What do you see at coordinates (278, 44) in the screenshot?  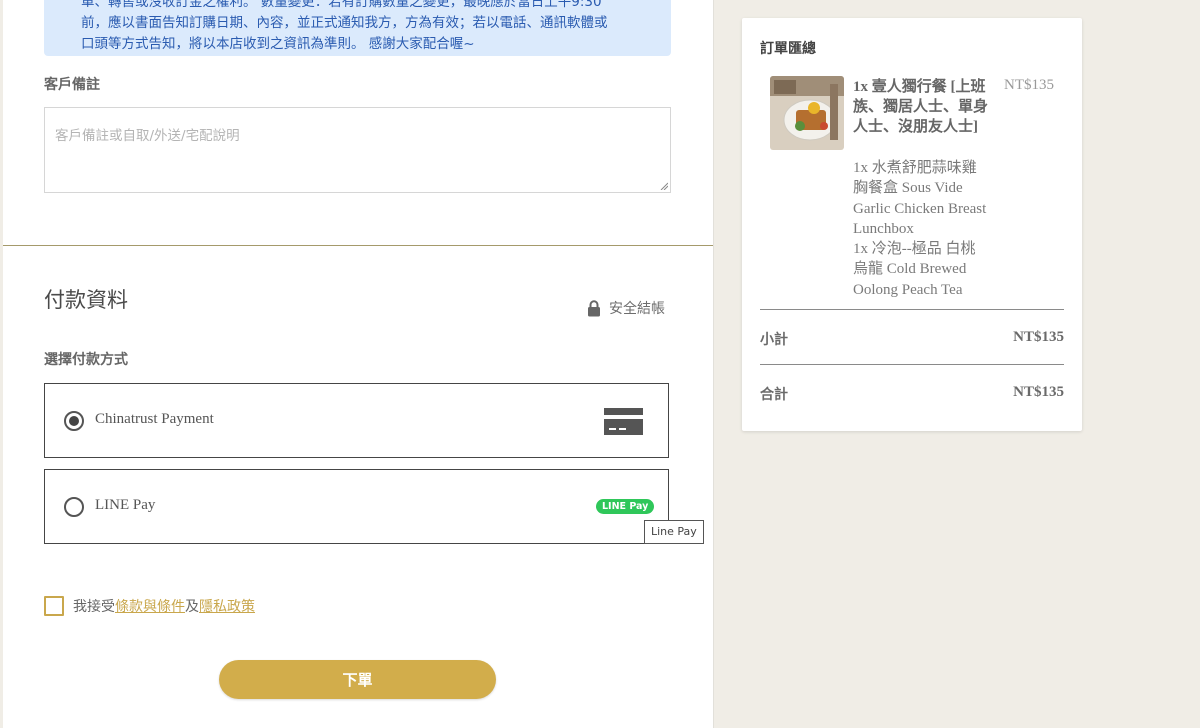 I see `notice-line-3: 口頭等方式告知，將以本店收到之資訊為準則。 感謝大家配合喔~` at bounding box center [278, 44].